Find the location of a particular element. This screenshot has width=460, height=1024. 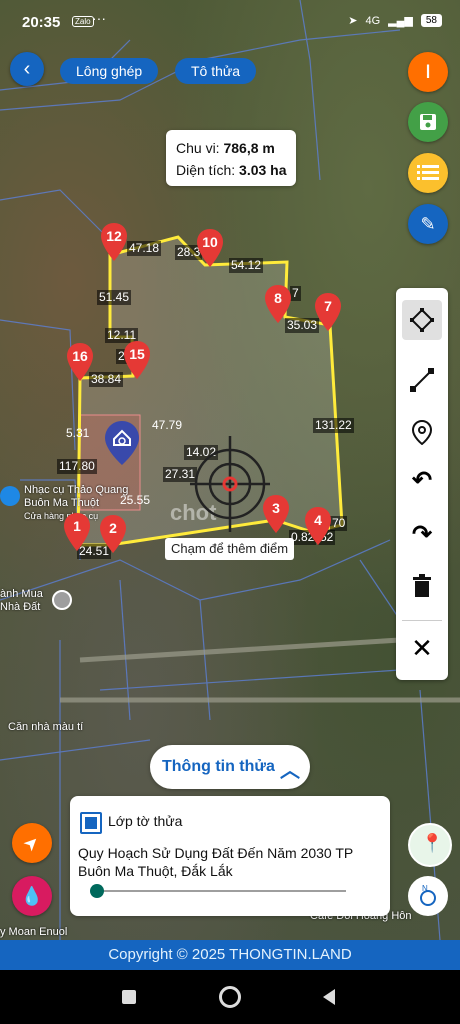

add-point-hint: Chạm để thêm điểm is located at coordinates (230, 549).